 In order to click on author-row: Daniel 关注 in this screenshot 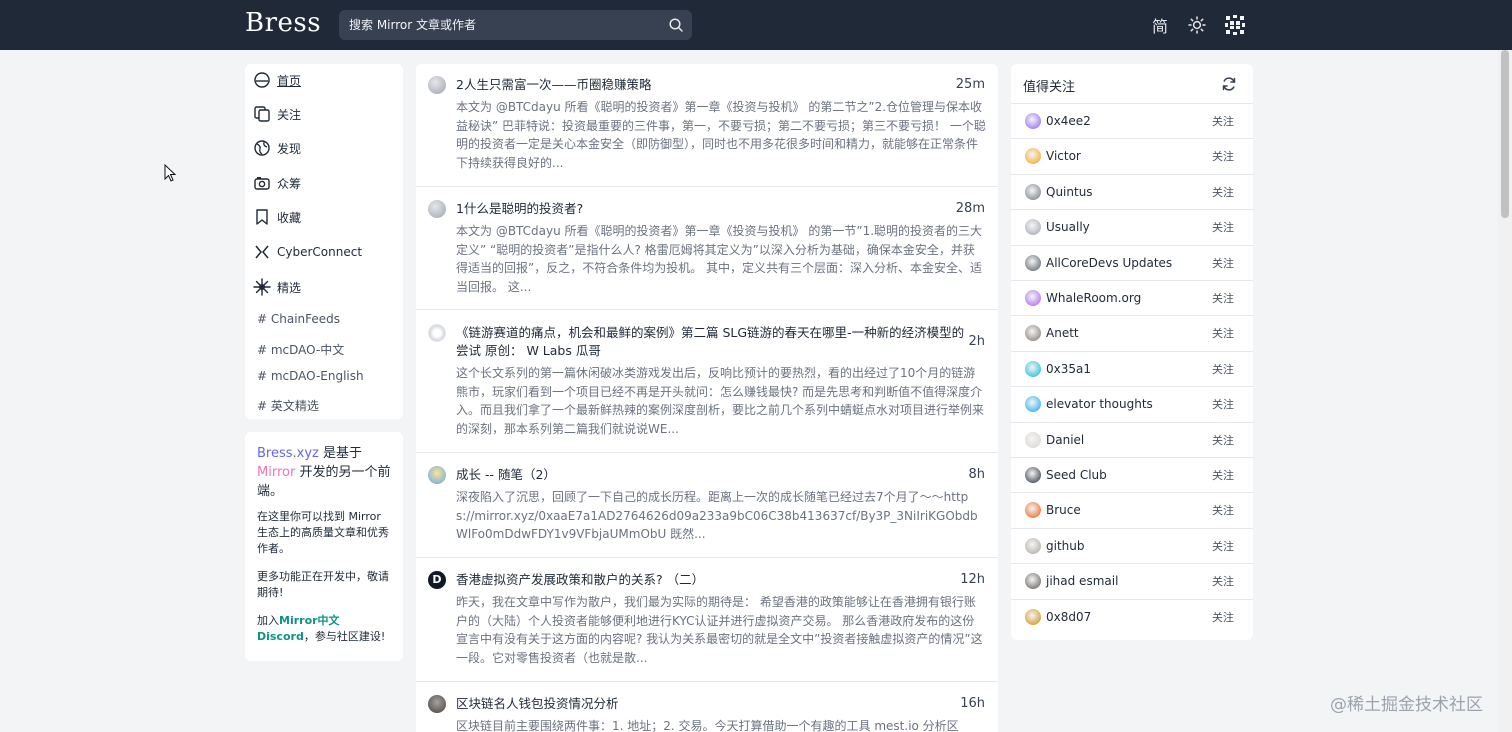, I will do `click(1132, 439)`.